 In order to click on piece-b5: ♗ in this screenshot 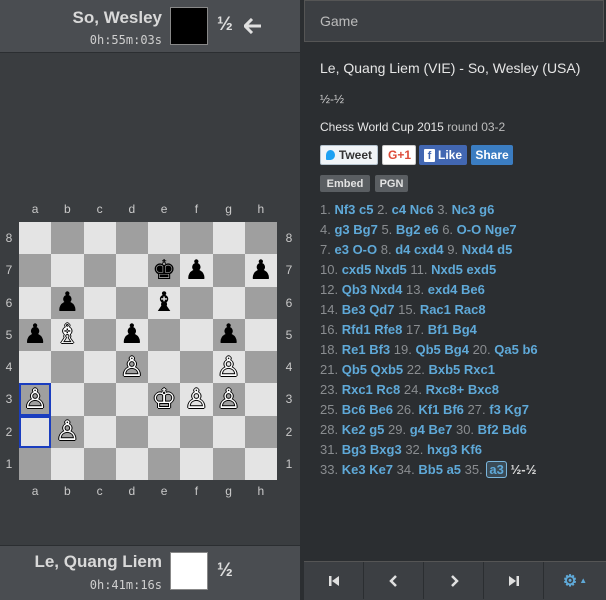, I will do `click(67, 335)`.